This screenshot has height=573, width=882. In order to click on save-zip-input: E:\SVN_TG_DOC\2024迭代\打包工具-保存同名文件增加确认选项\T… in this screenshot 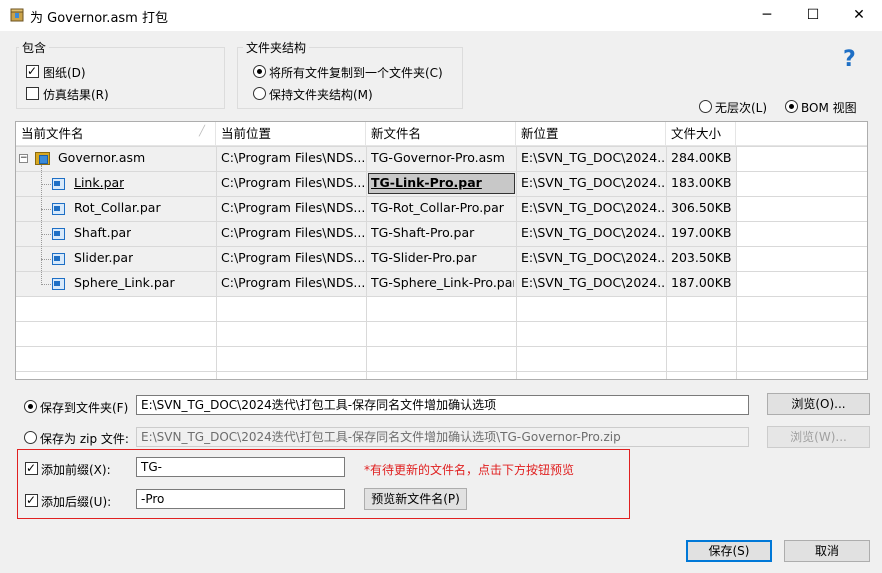, I will do `click(442, 437)`.